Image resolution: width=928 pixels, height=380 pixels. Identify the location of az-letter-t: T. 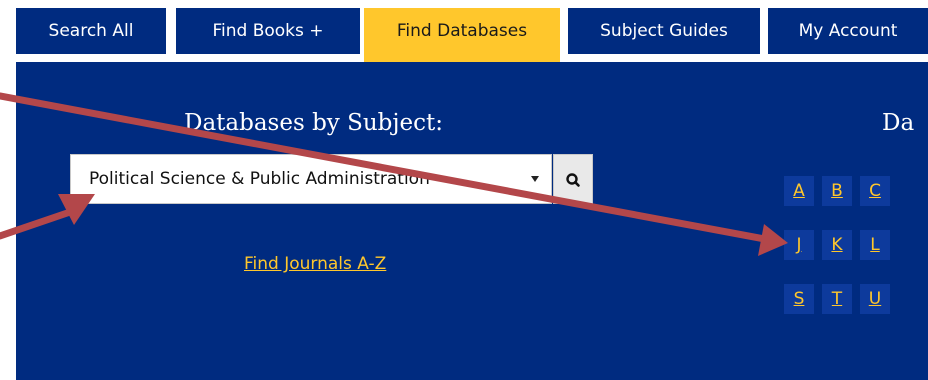
(837, 299).